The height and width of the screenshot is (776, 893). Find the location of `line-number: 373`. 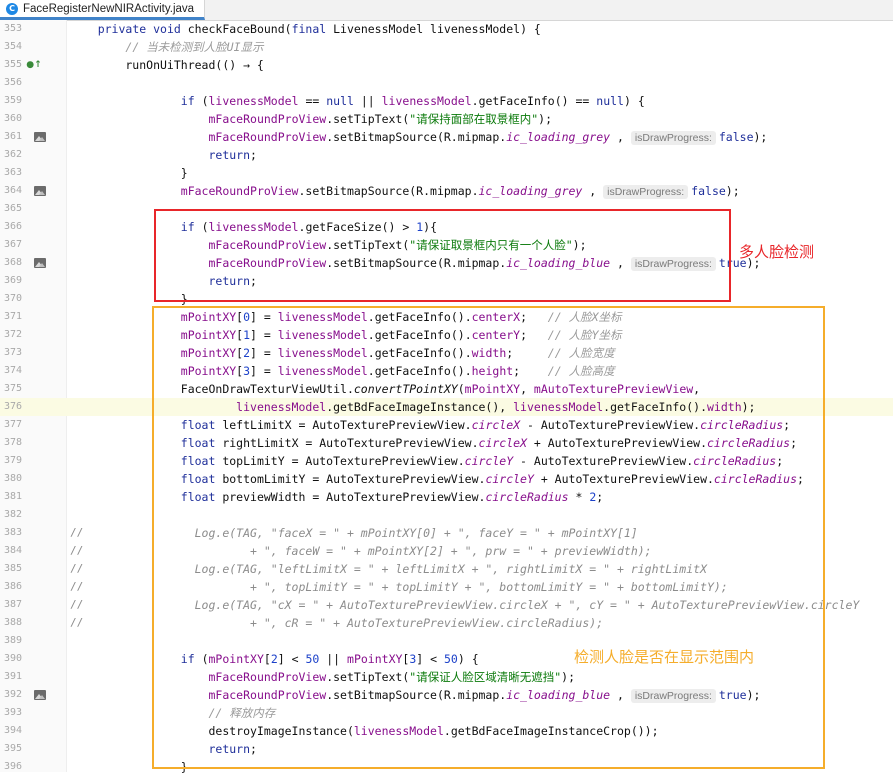

line-number: 373 is located at coordinates (12, 352).